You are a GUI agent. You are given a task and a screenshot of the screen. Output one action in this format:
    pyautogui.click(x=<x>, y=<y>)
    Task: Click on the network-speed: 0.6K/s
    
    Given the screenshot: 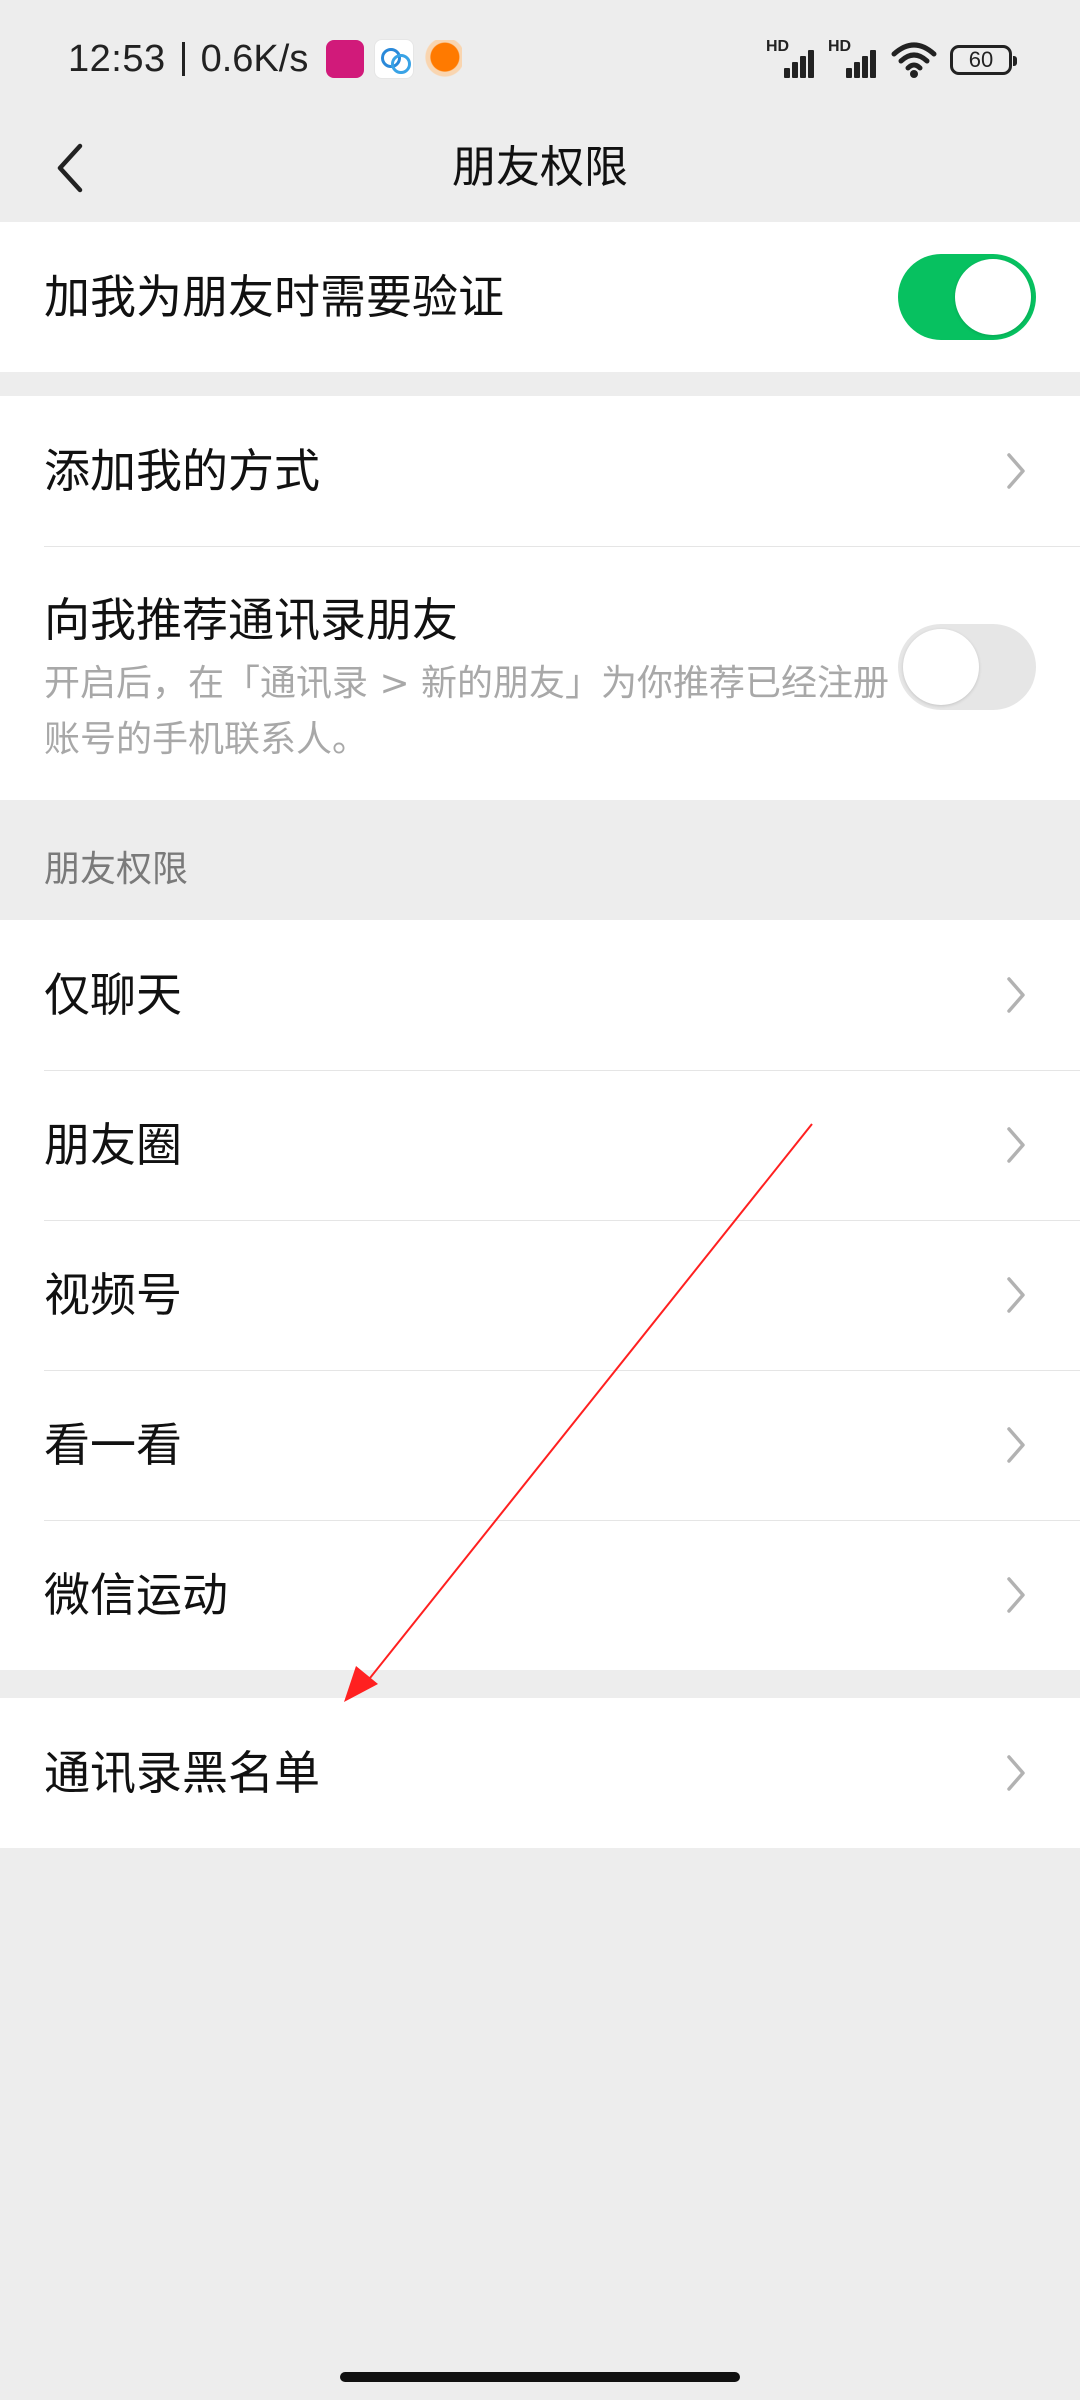 What is the action you would take?
    pyautogui.click(x=254, y=58)
    